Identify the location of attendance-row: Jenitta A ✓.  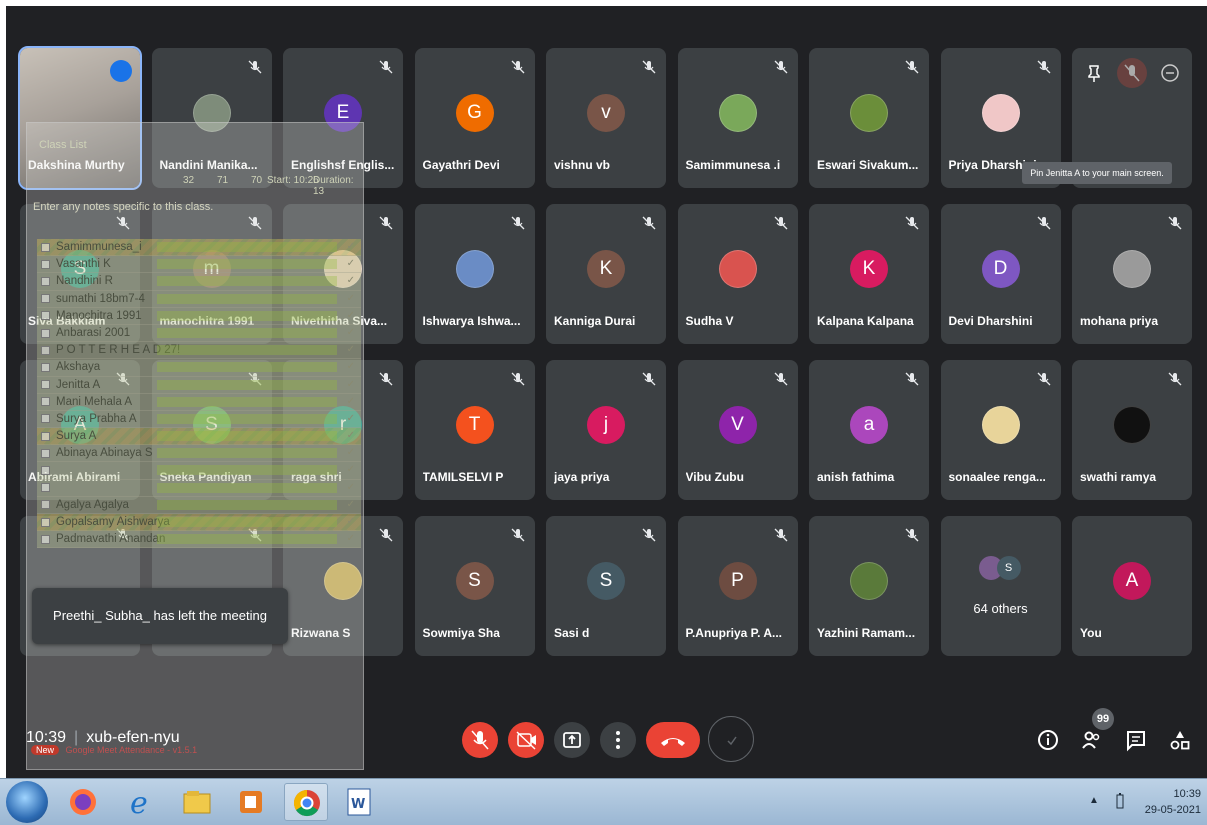
(199, 385).